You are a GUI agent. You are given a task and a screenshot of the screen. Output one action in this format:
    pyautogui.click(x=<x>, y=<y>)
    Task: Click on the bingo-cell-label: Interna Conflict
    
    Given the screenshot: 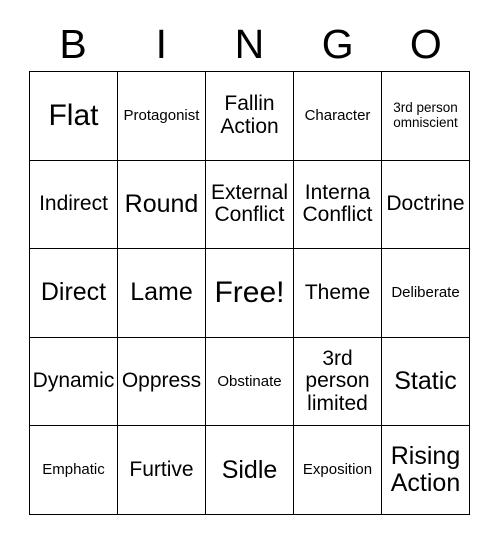 What is the action you would take?
    pyautogui.click(x=337, y=203)
    